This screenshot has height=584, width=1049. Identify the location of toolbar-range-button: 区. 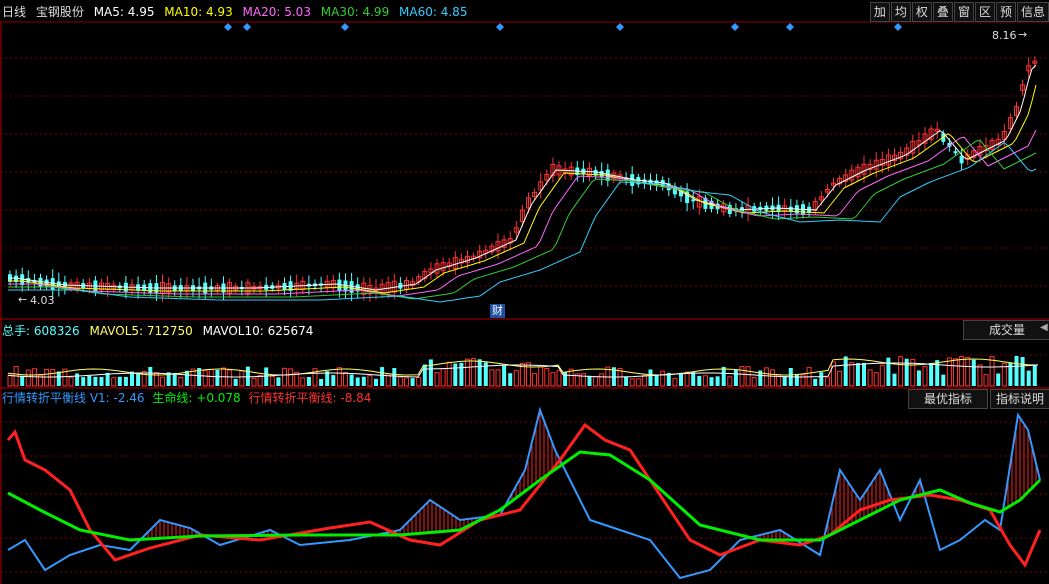
(984, 12).